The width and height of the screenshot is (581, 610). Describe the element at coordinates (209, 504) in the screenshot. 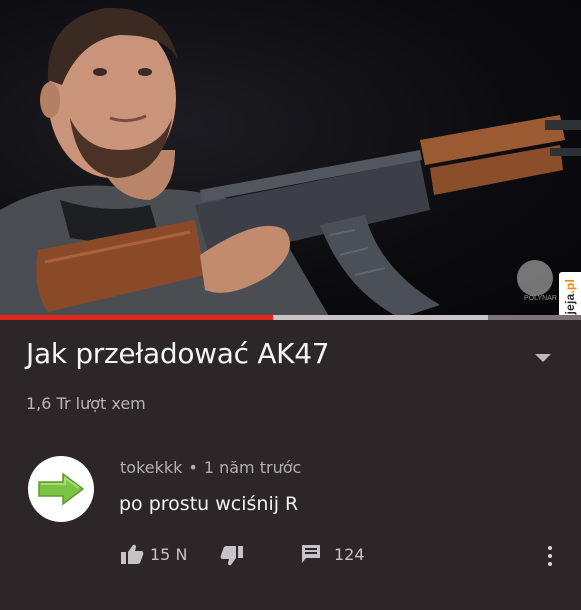

I see `comment-text: po prostu wciśnij R` at that location.